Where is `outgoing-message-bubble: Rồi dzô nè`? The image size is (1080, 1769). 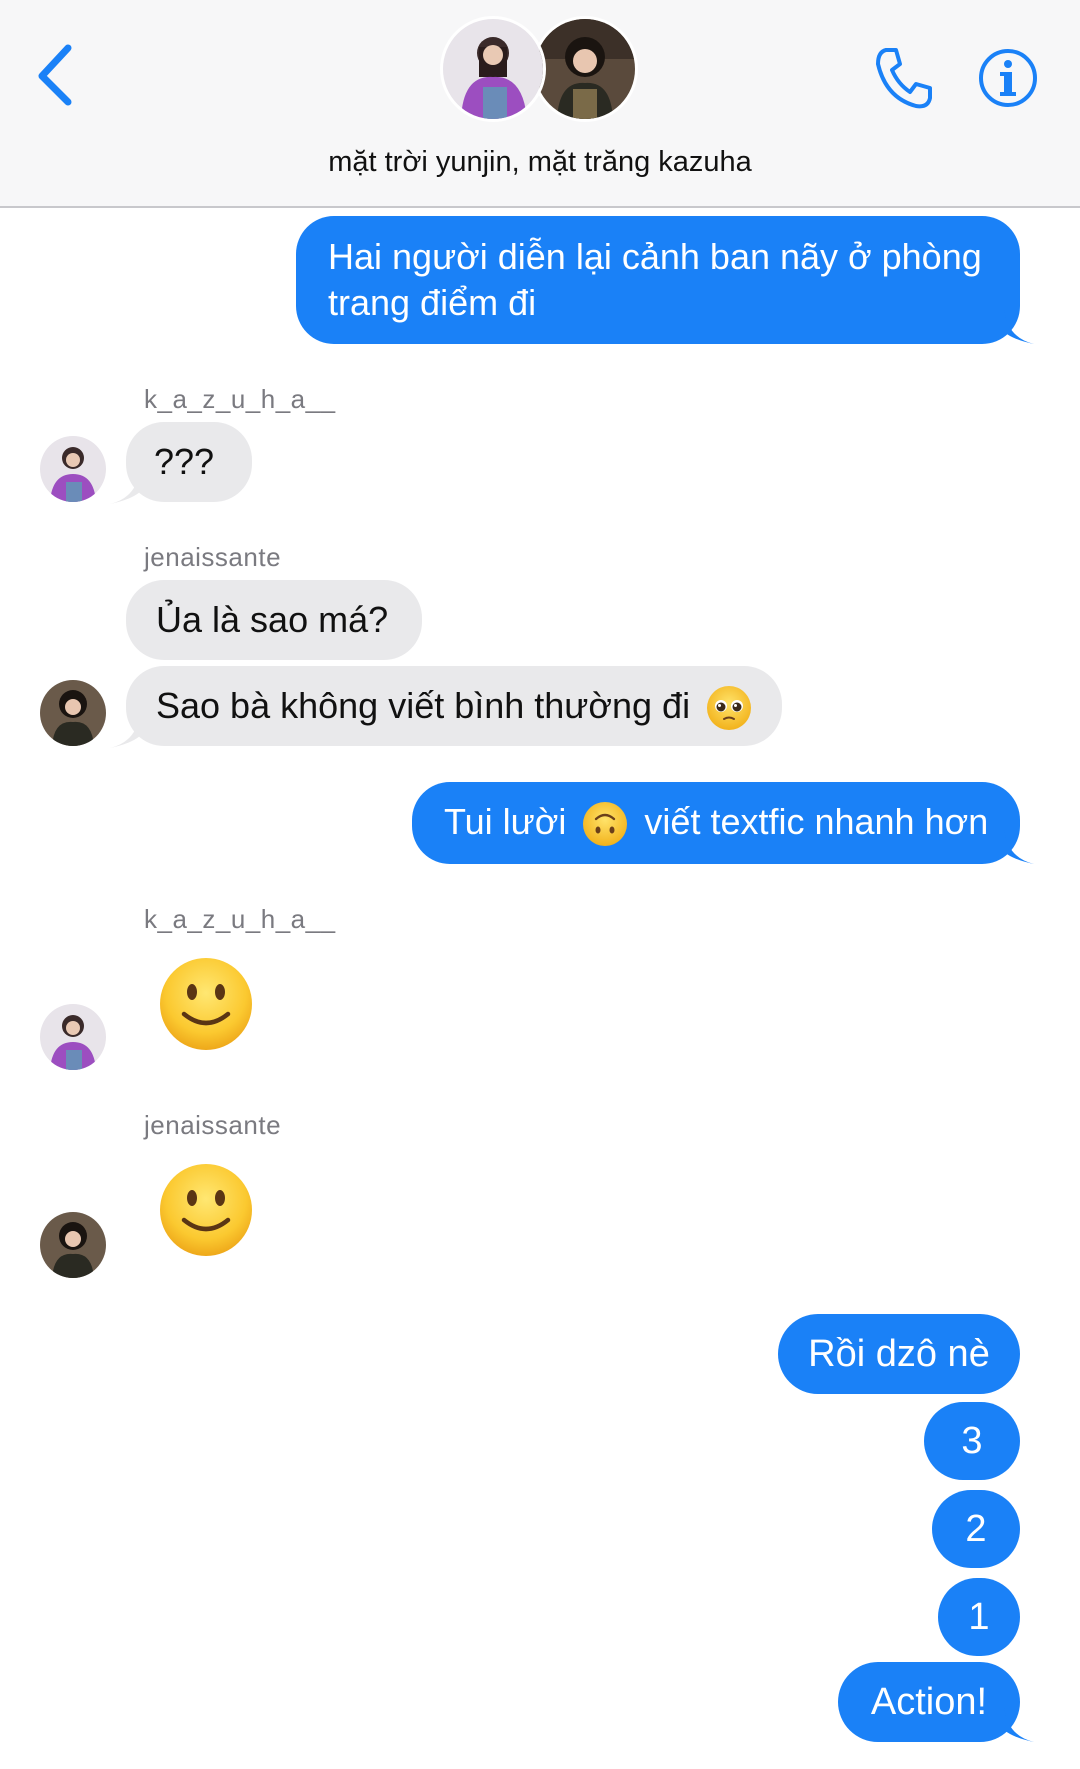
outgoing-message-bubble: Rồi dzô nè is located at coordinates (899, 1354).